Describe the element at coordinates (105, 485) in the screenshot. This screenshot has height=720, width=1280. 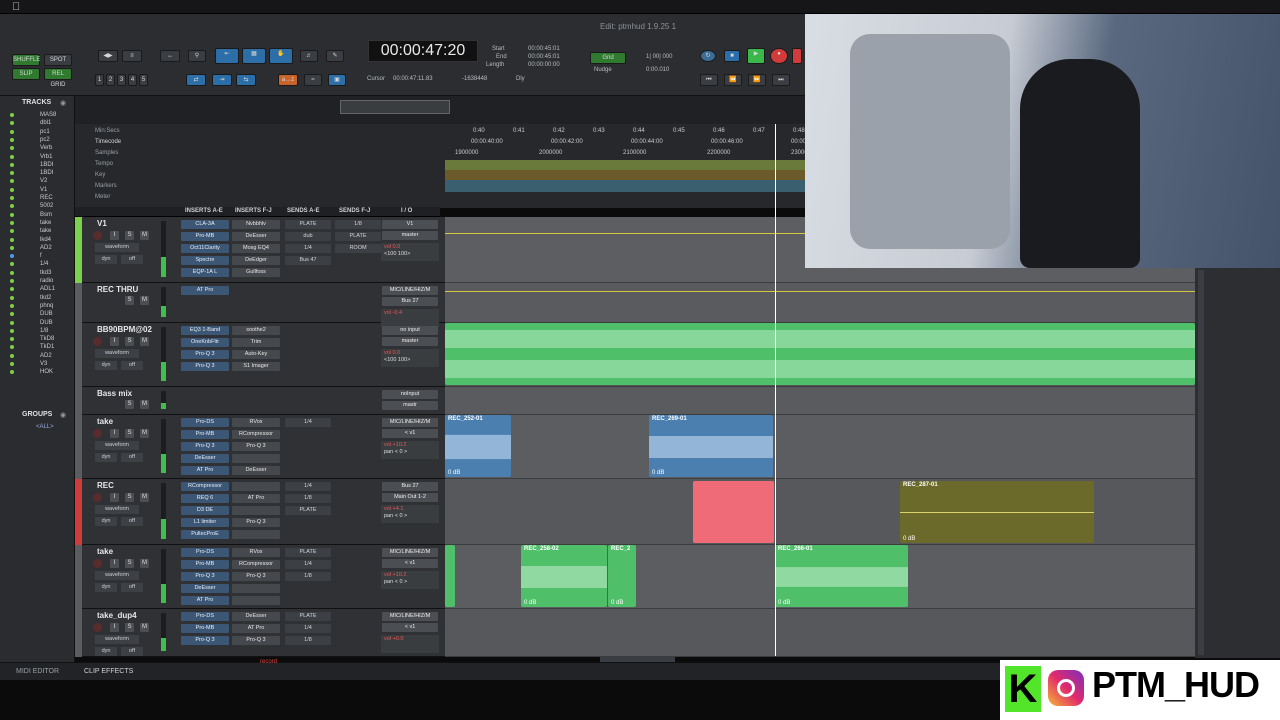
I see `track-name: REC` at that location.